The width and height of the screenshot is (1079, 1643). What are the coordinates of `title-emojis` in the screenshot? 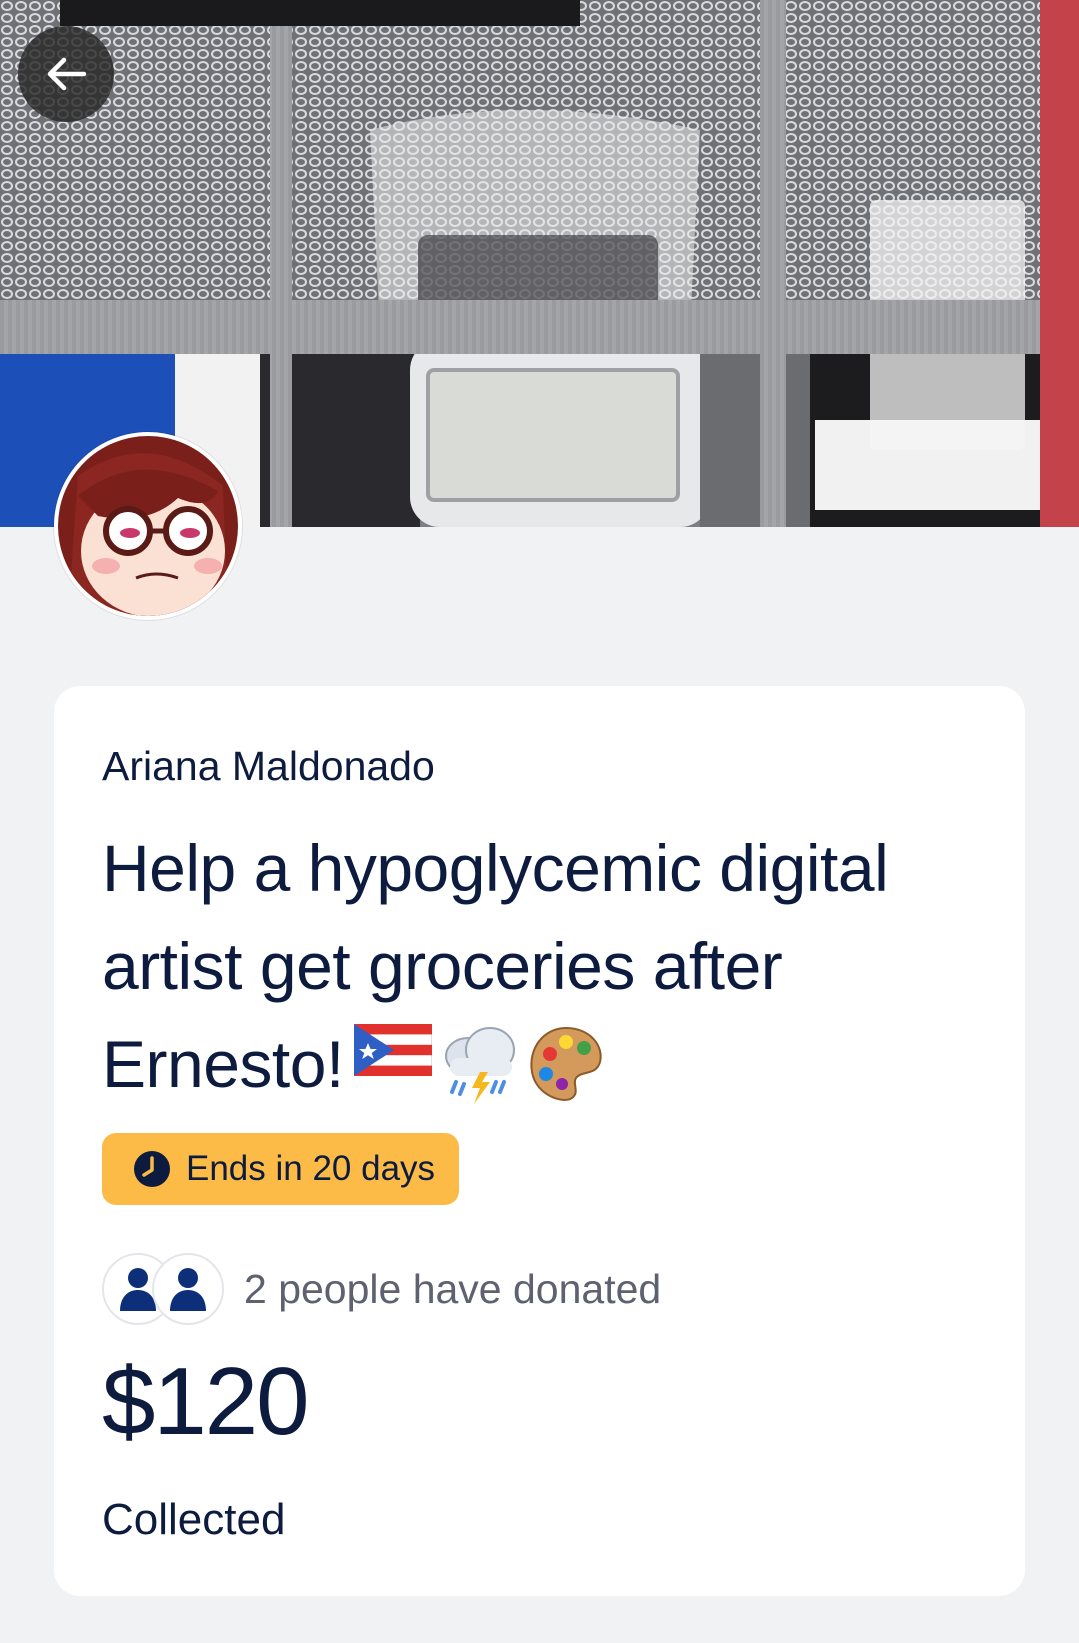 It's located at (479, 1063).